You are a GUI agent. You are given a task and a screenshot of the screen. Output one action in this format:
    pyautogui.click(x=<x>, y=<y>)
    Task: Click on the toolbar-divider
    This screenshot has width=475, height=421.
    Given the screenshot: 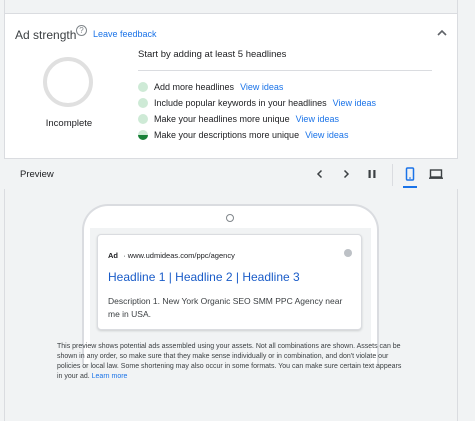 What is the action you would take?
    pyautogui.click(x=392, y=175)
    